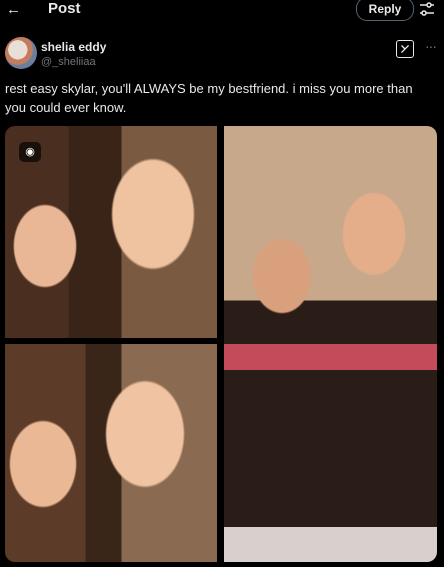 The width and height of the screenshot is (444, 567). Describe the element at coordinates (21, 53) in the screenshot. I see `avatar` at that location.